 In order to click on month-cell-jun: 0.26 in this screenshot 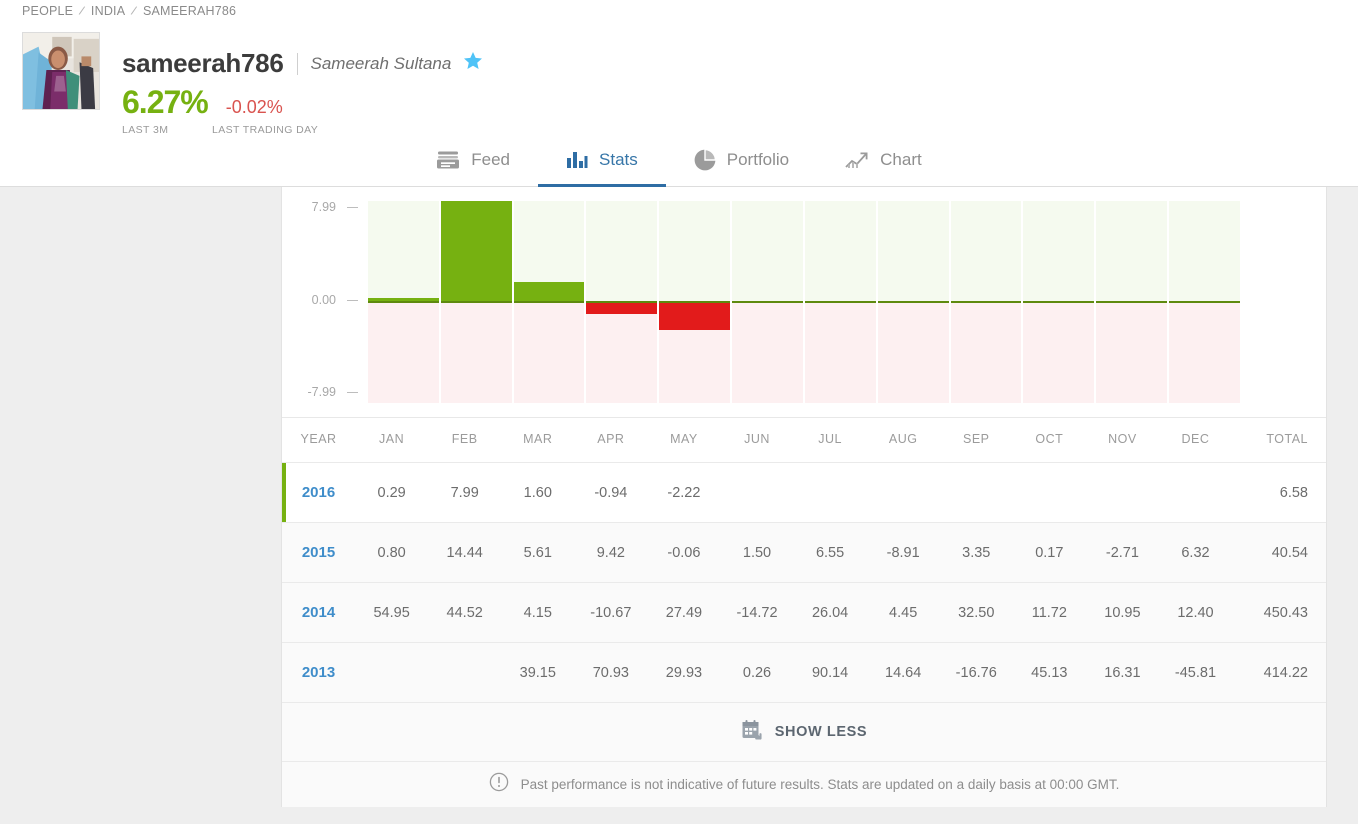, I will do `click(757, 672)`.